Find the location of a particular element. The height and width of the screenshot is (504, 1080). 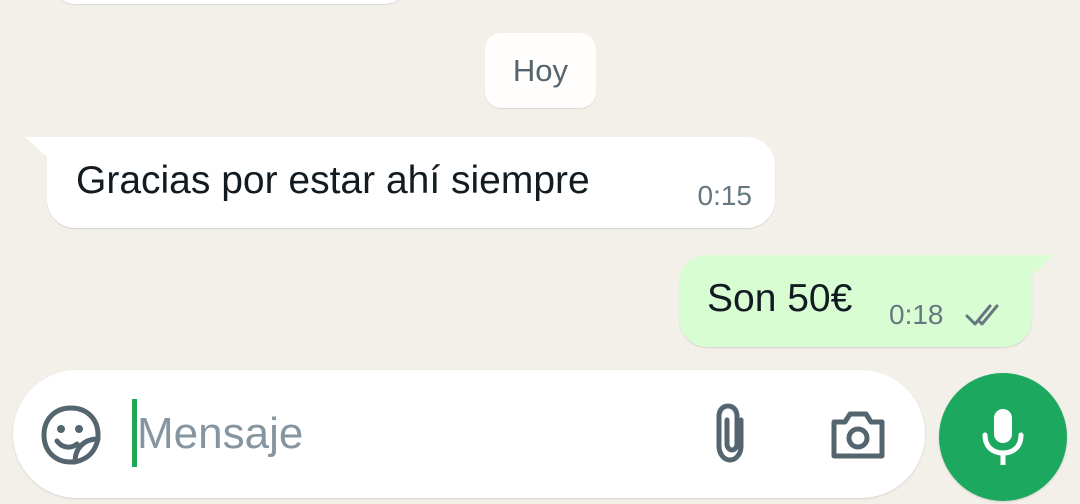

microphone-icon is located at coordinates (1003, 437).